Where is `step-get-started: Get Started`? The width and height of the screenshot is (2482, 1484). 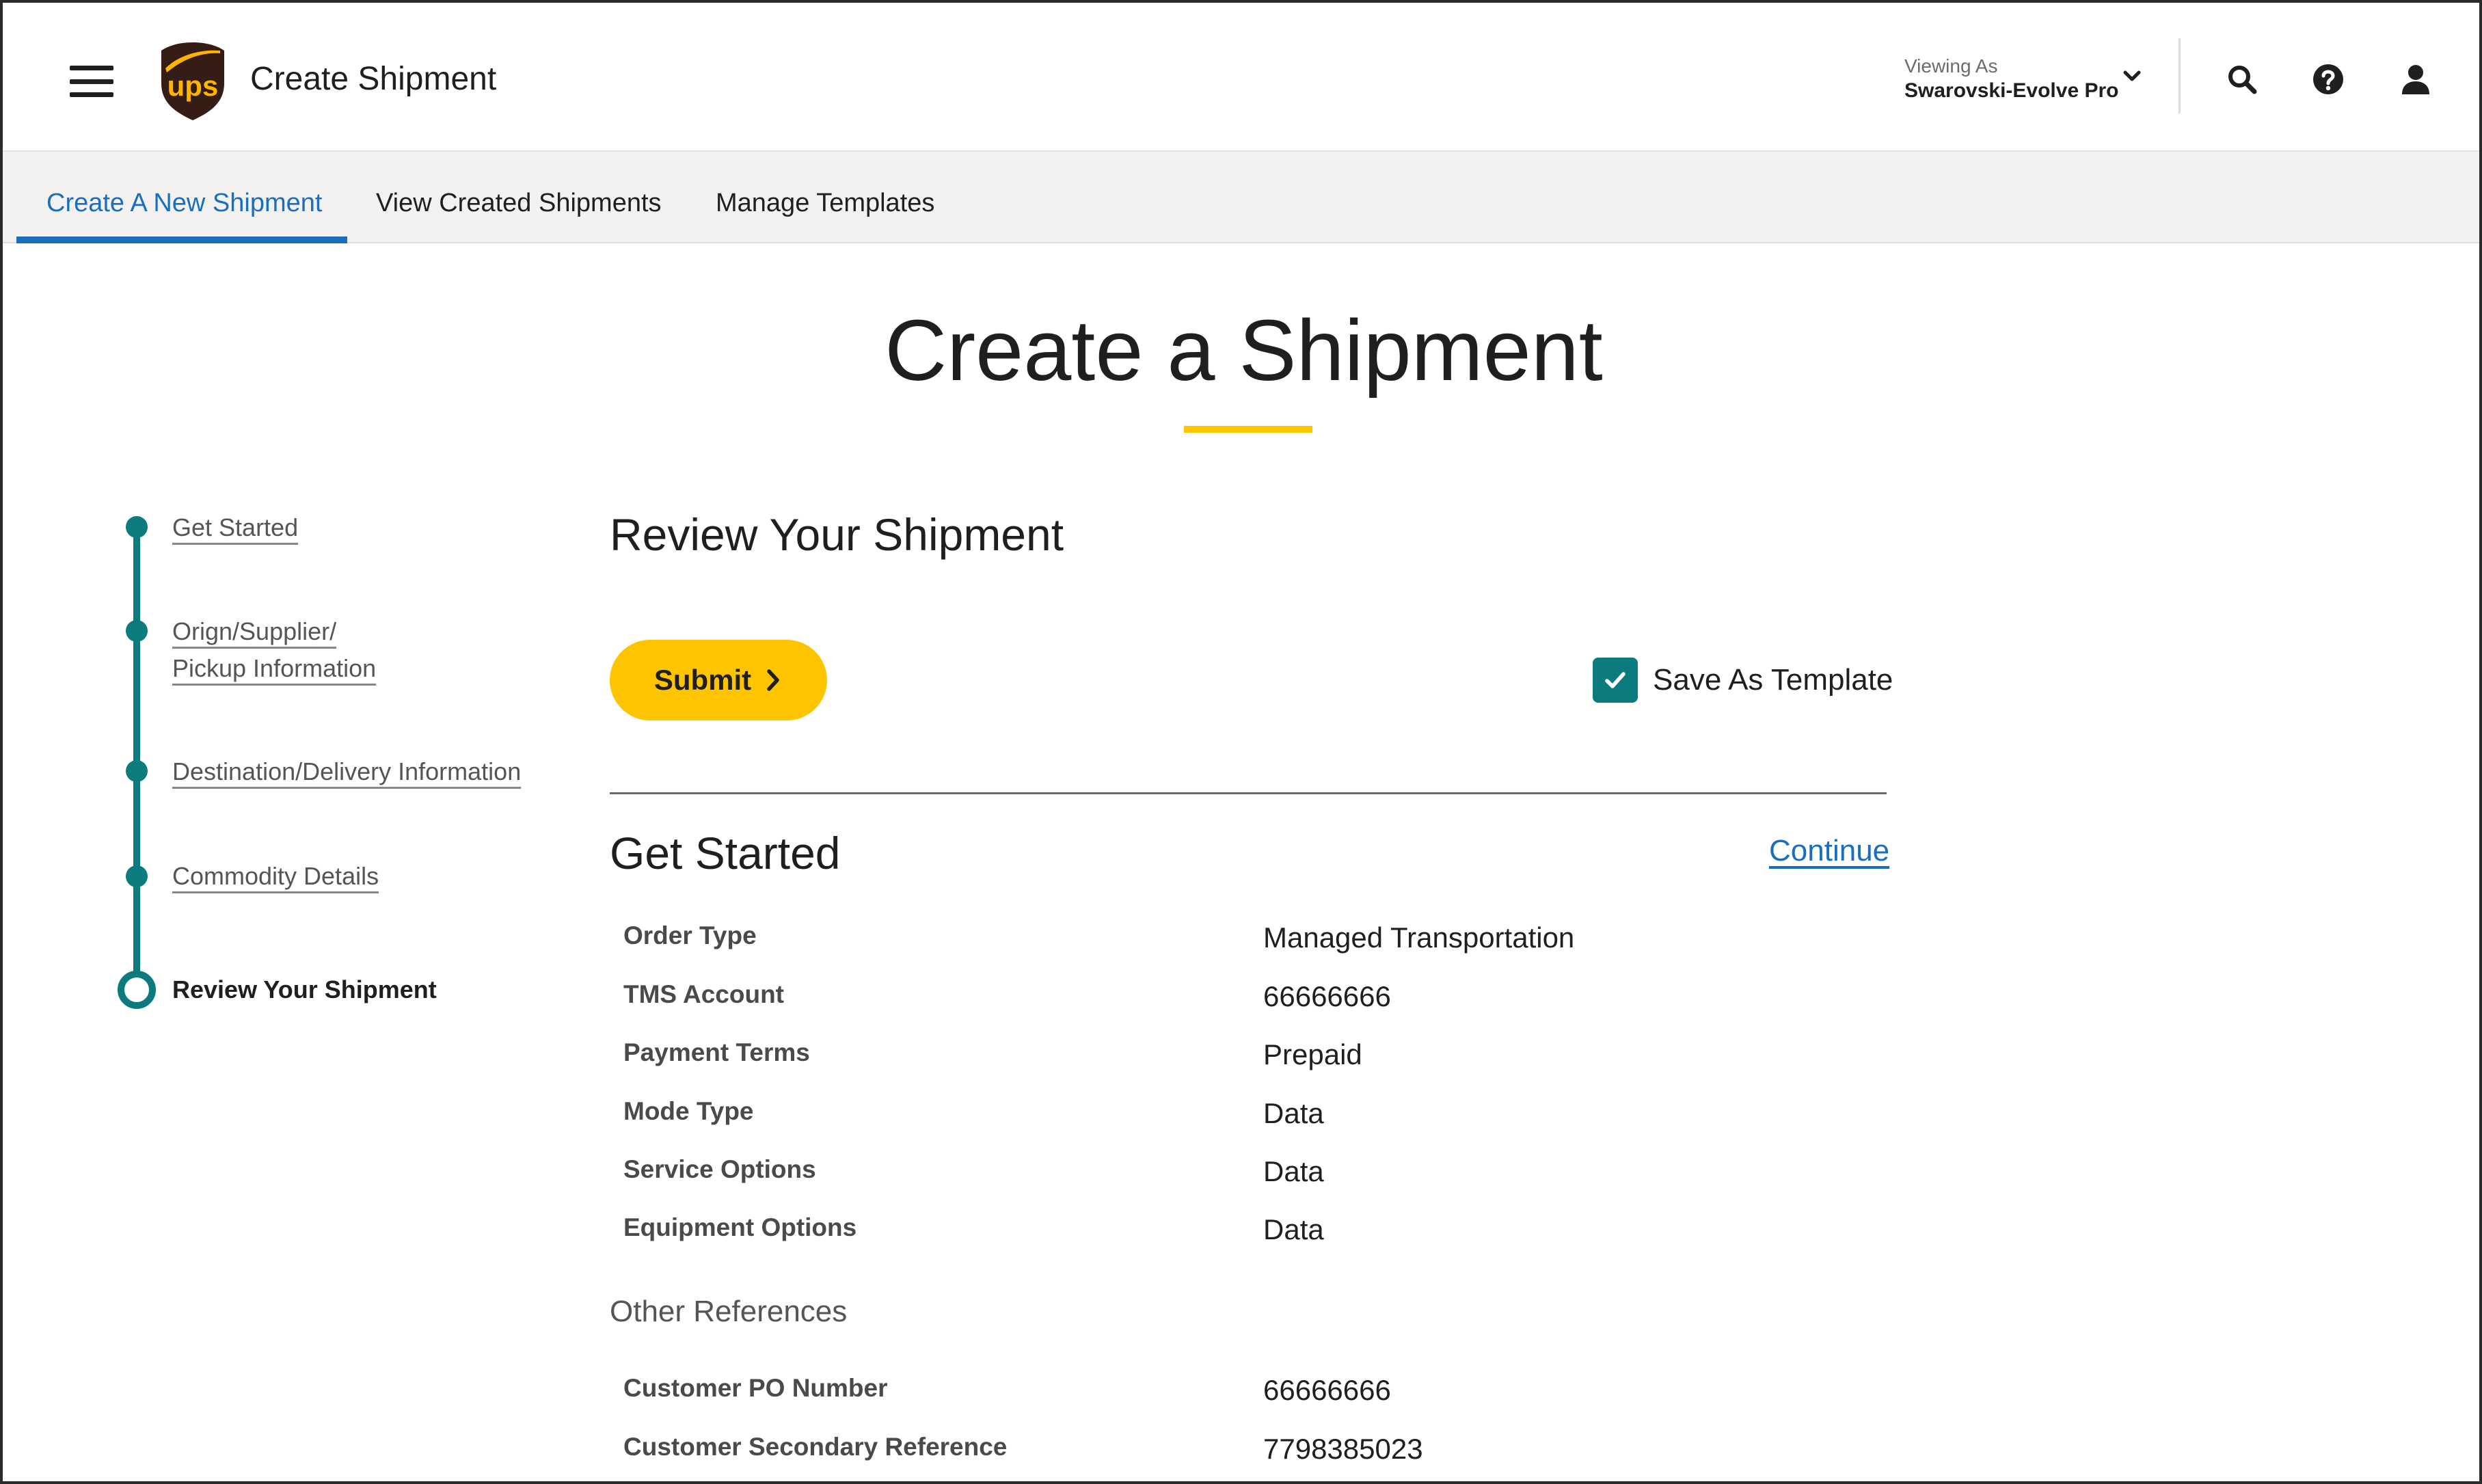
step-get-started: Get Started is located at coordinates (235, 528).